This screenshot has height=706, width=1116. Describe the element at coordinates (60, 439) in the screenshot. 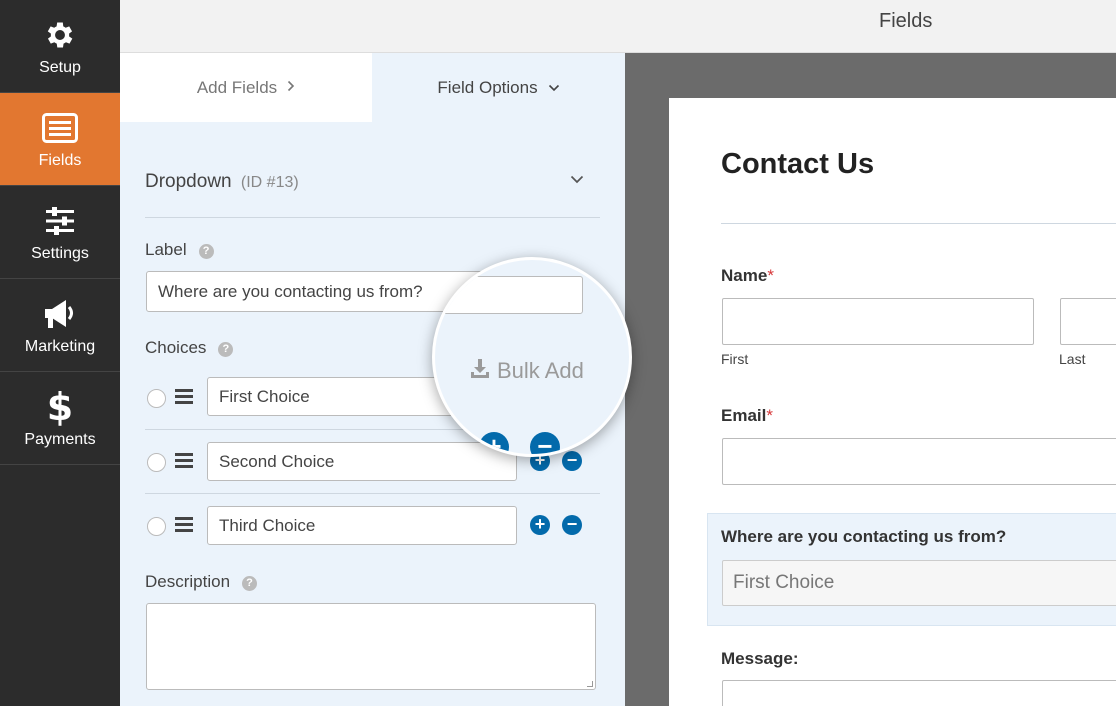

I see `nav-label-payments: Payments` at that location.